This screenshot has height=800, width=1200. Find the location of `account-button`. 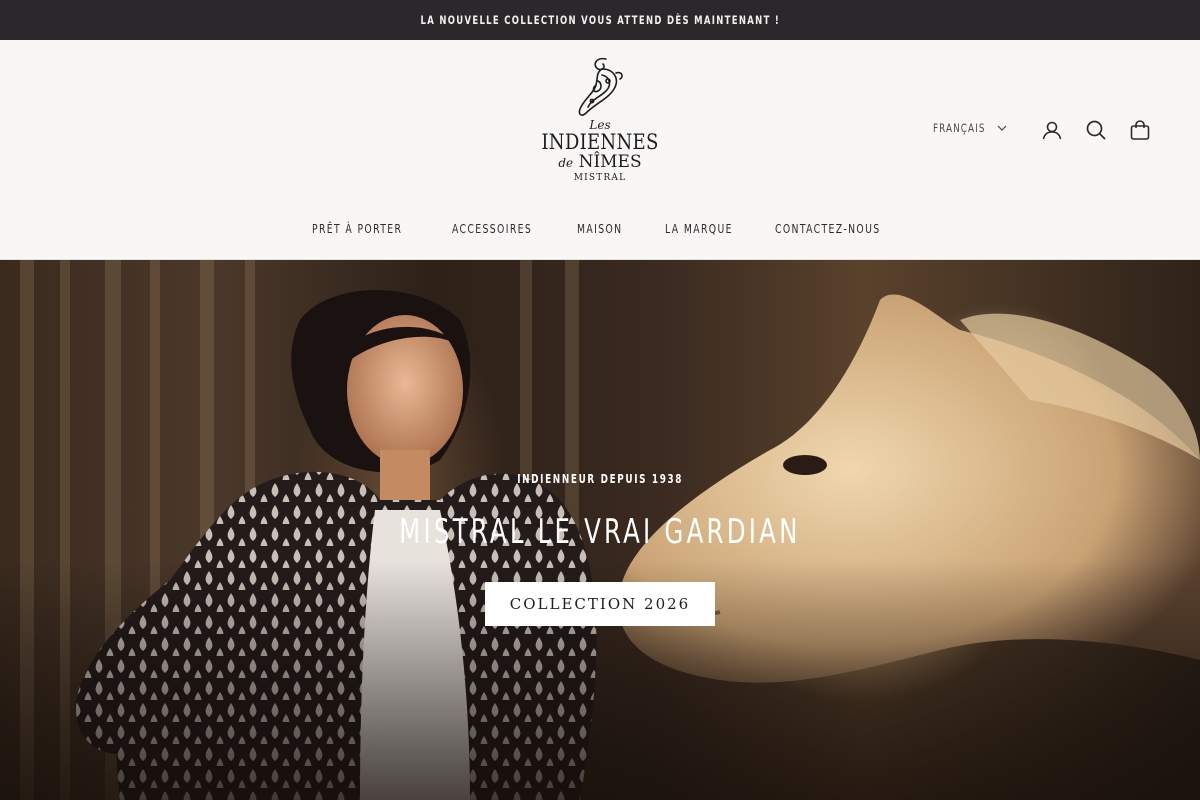

account-button is located at coordinates (1052, 130).